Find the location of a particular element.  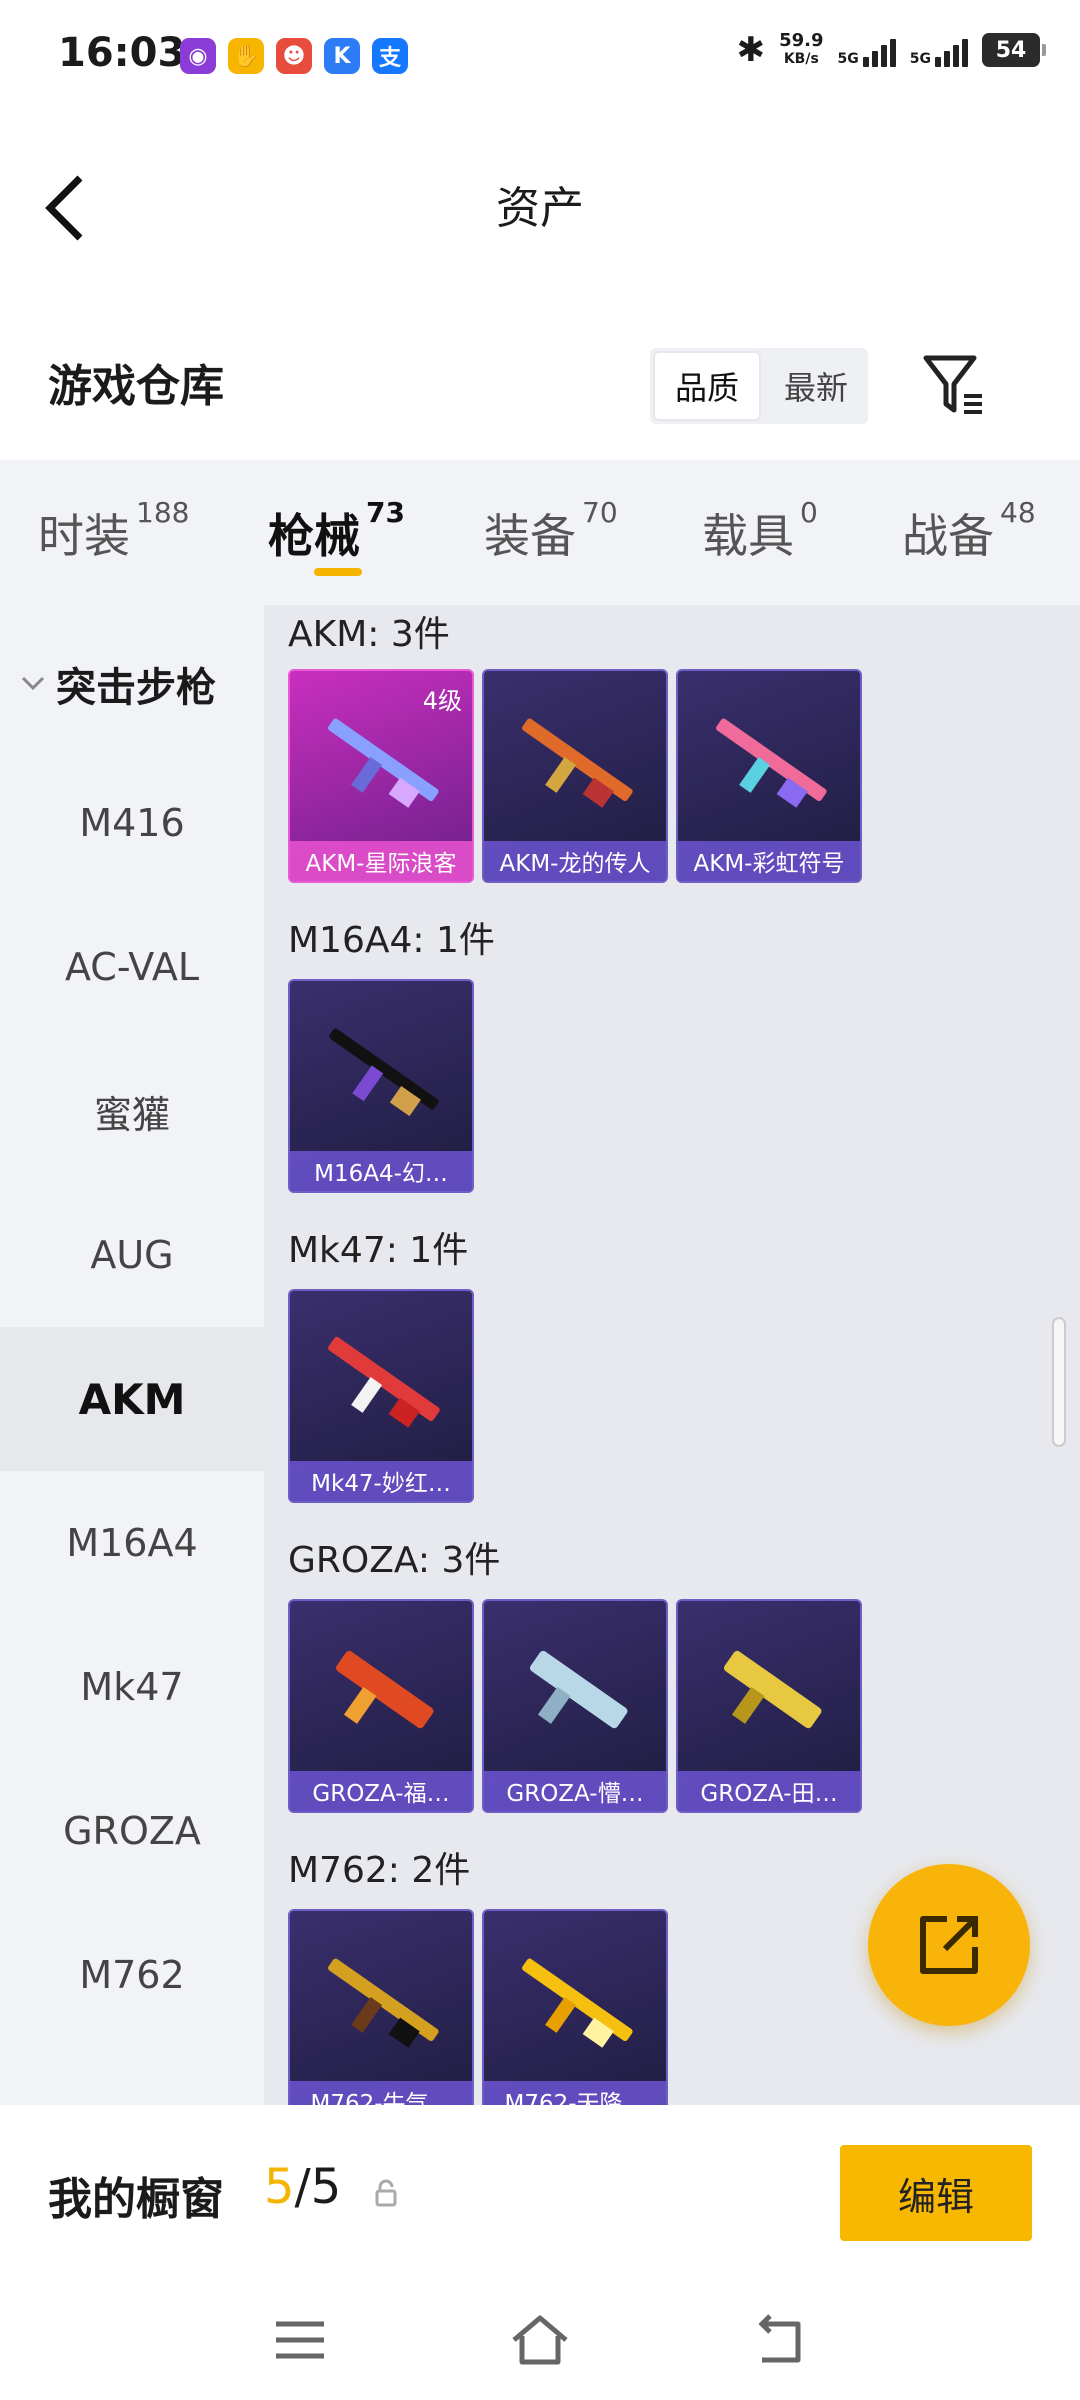

sidebar-category: 突击步枪 is located at coordinates (118, 684).